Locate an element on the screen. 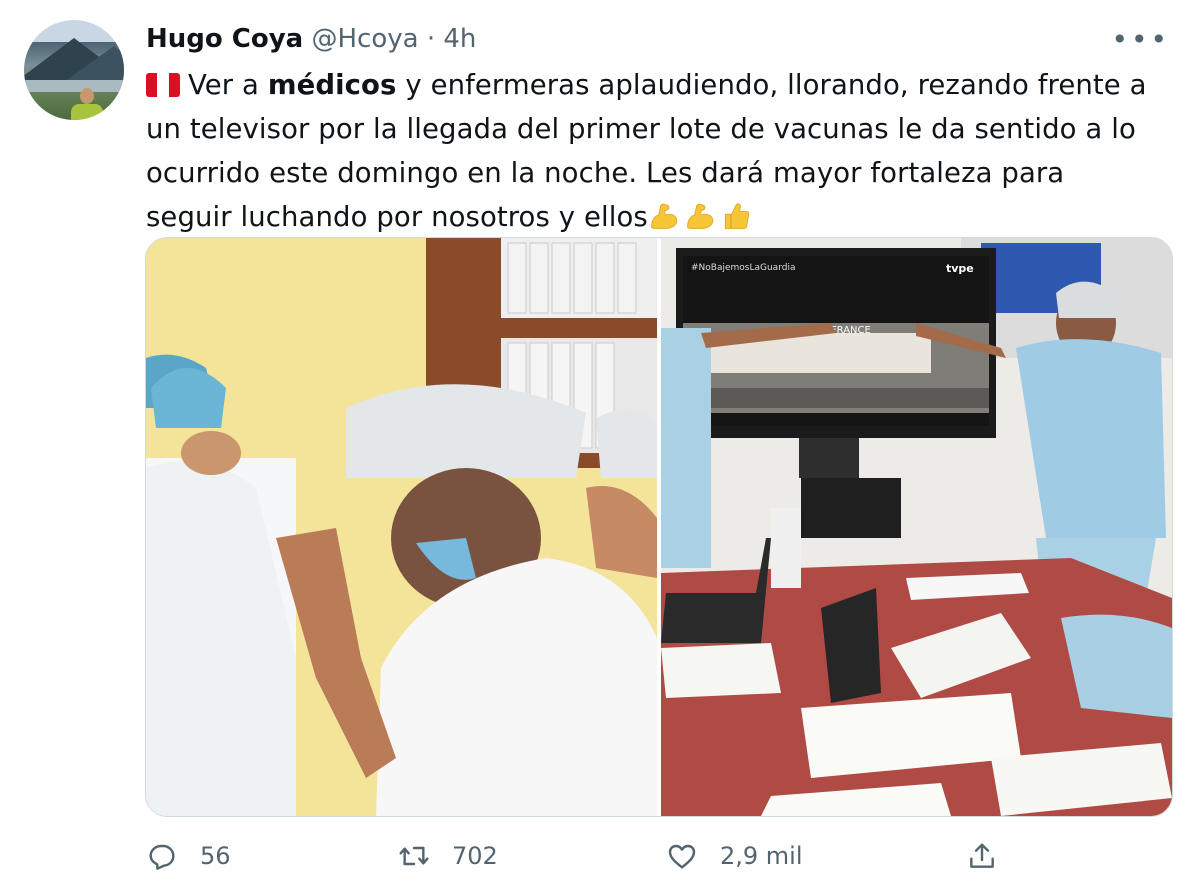 Image resolution: width=1200 pixels, height=896 pixels. tweet-header: Hugo Coya @Hcoya · 4h is located at coordinates (311, 39).